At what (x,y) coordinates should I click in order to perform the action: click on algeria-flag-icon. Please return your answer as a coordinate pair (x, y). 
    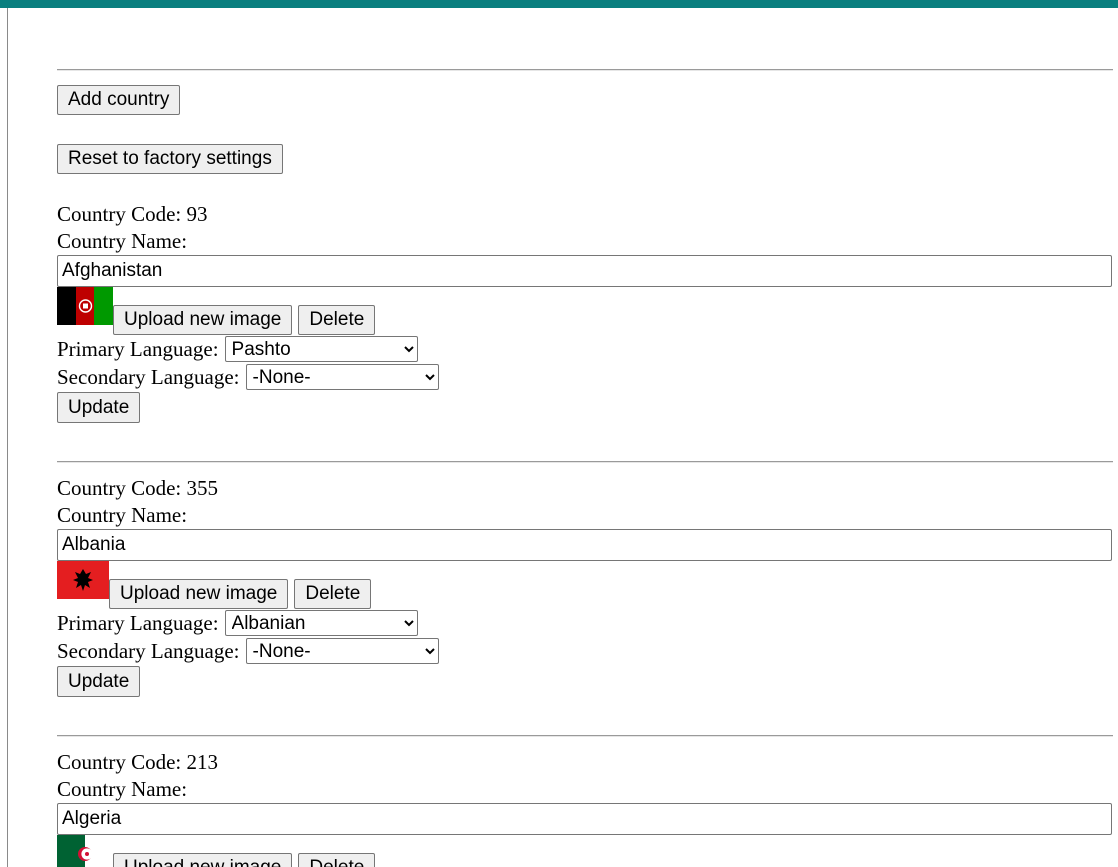
    Looking at the image, I should click on (85, 851).